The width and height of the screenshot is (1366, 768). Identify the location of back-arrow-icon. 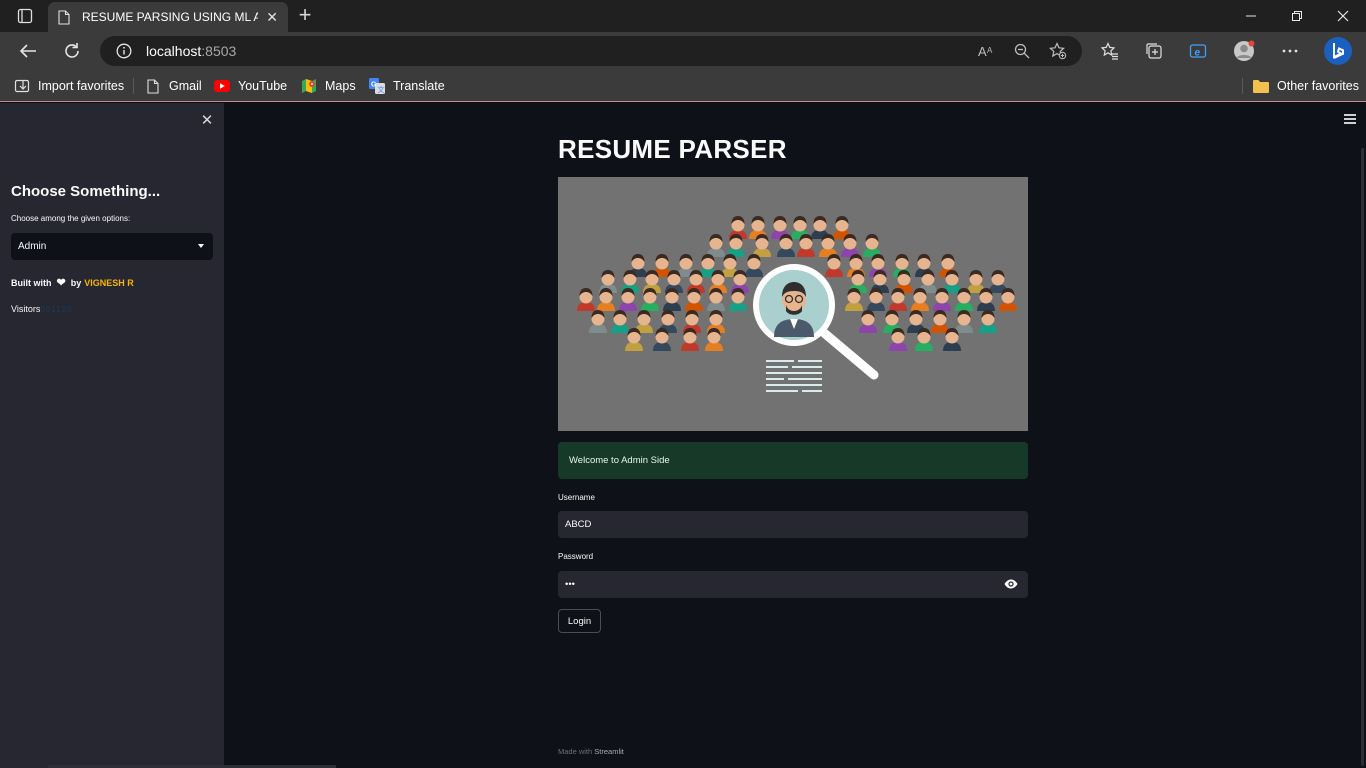
(27, 51).